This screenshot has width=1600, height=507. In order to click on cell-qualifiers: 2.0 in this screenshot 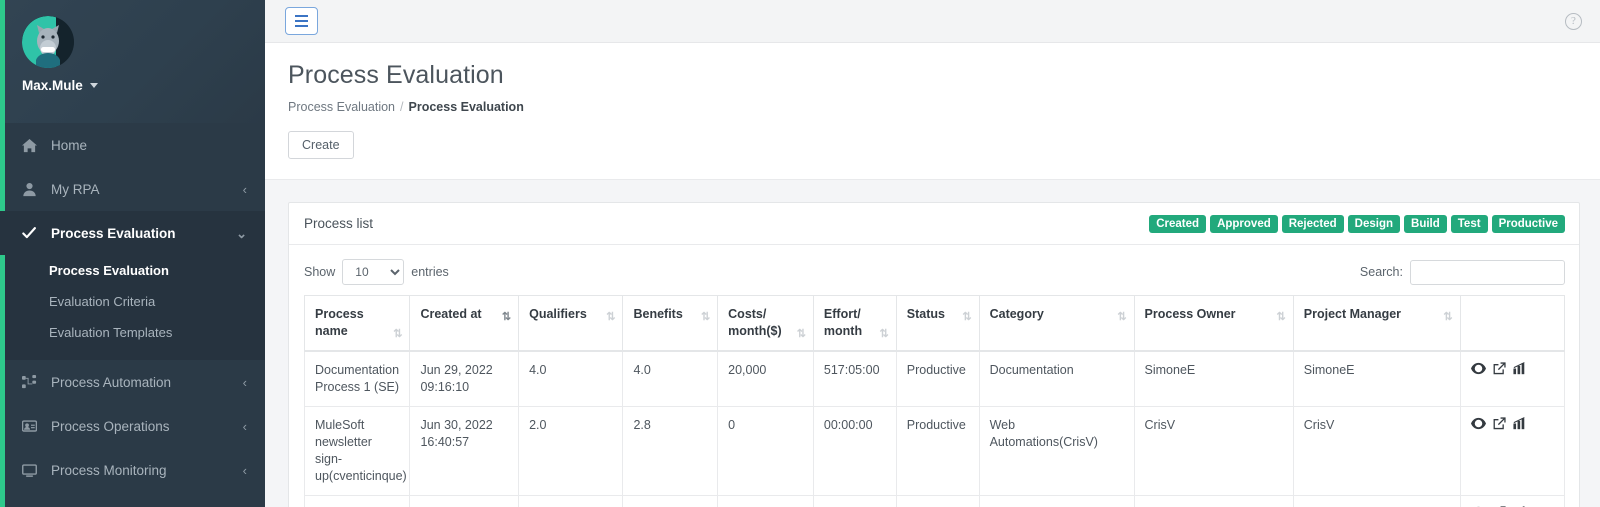, I will do `click(571, 451)`.